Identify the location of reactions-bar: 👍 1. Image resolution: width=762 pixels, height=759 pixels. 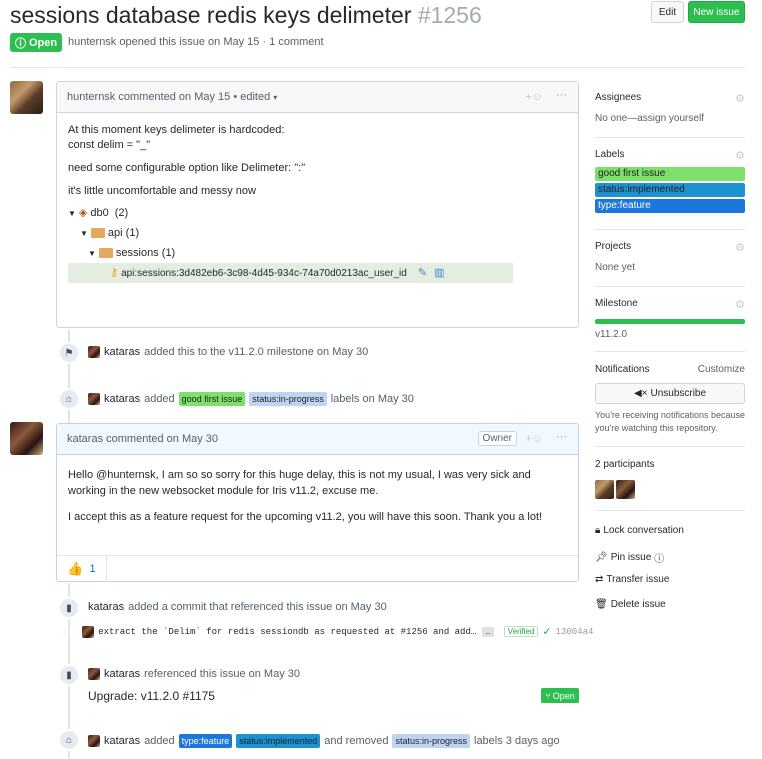
(317, 568).